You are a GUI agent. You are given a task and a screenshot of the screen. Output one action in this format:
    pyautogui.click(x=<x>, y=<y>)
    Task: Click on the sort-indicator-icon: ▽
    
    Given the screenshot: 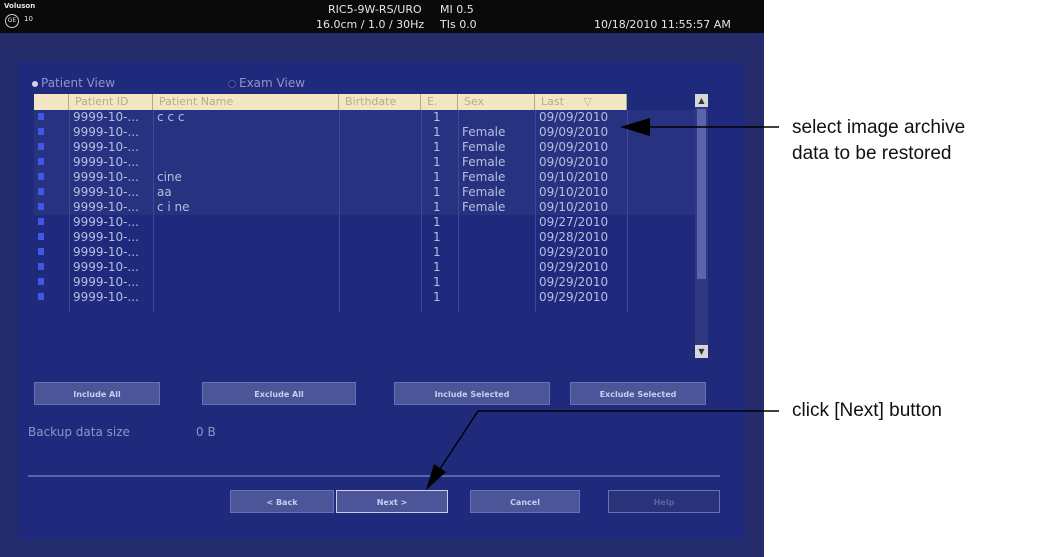 What is the action you would take?
    pyautogui.click(x=587, y=101)
    